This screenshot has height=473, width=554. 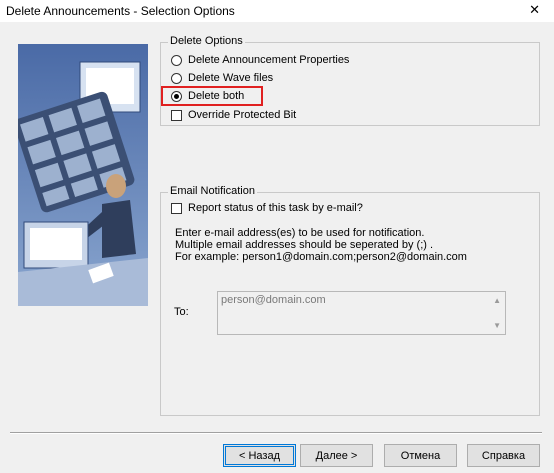 I want to click on illustration-graphic, so click(x=83, y=175).